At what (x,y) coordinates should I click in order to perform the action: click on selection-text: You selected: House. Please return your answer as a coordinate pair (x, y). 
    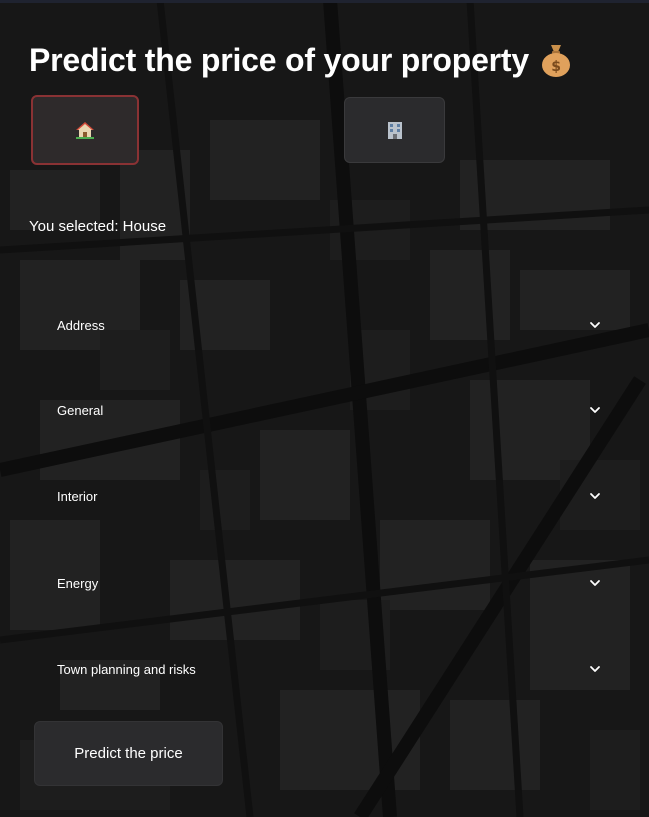
    Looking at the image, I should click on (98, 226).